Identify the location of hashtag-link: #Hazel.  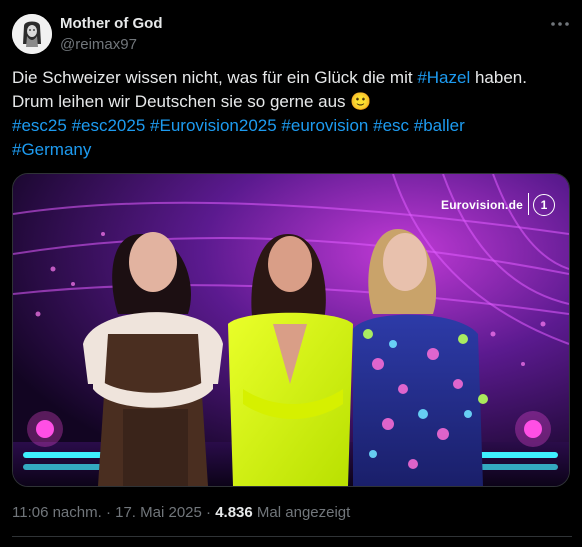
(443, 77).